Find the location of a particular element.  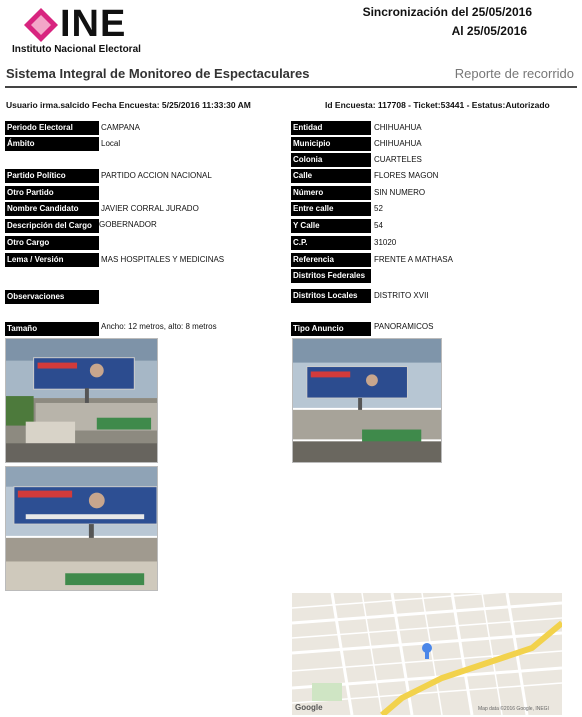

value-cp: 31020 is located at coordinates (385, 242).